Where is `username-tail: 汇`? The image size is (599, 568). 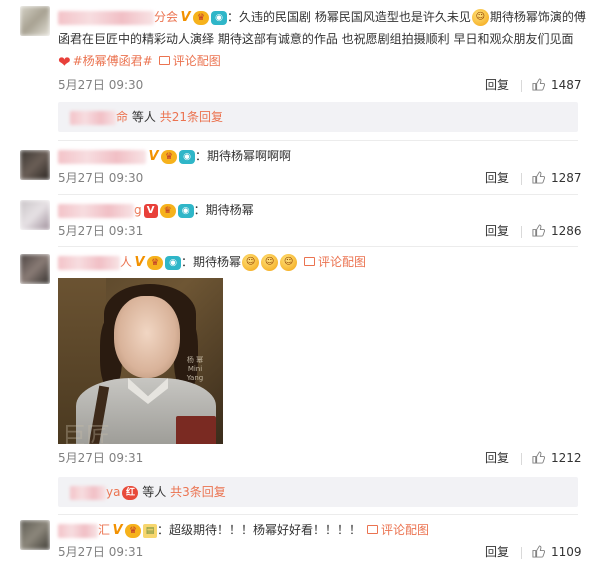 username-tail: 汇 is located at coordinates (104, 530).